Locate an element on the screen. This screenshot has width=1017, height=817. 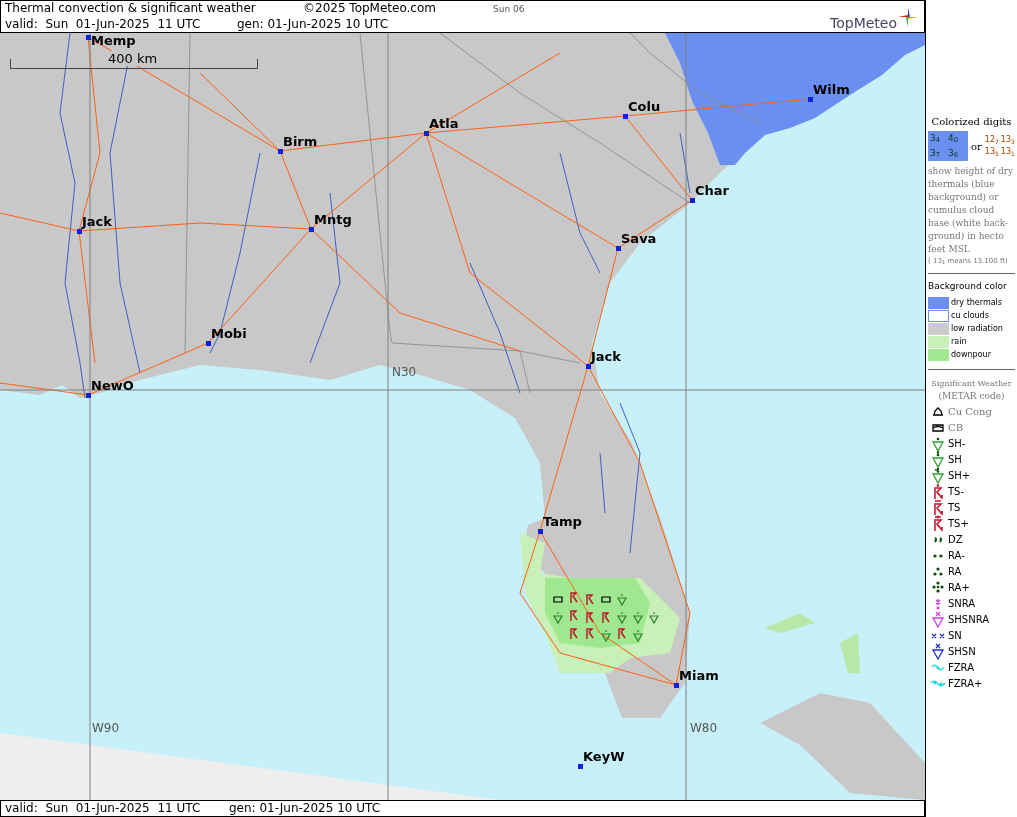
dz-symbol-icon is located at coordinates (938, 539).